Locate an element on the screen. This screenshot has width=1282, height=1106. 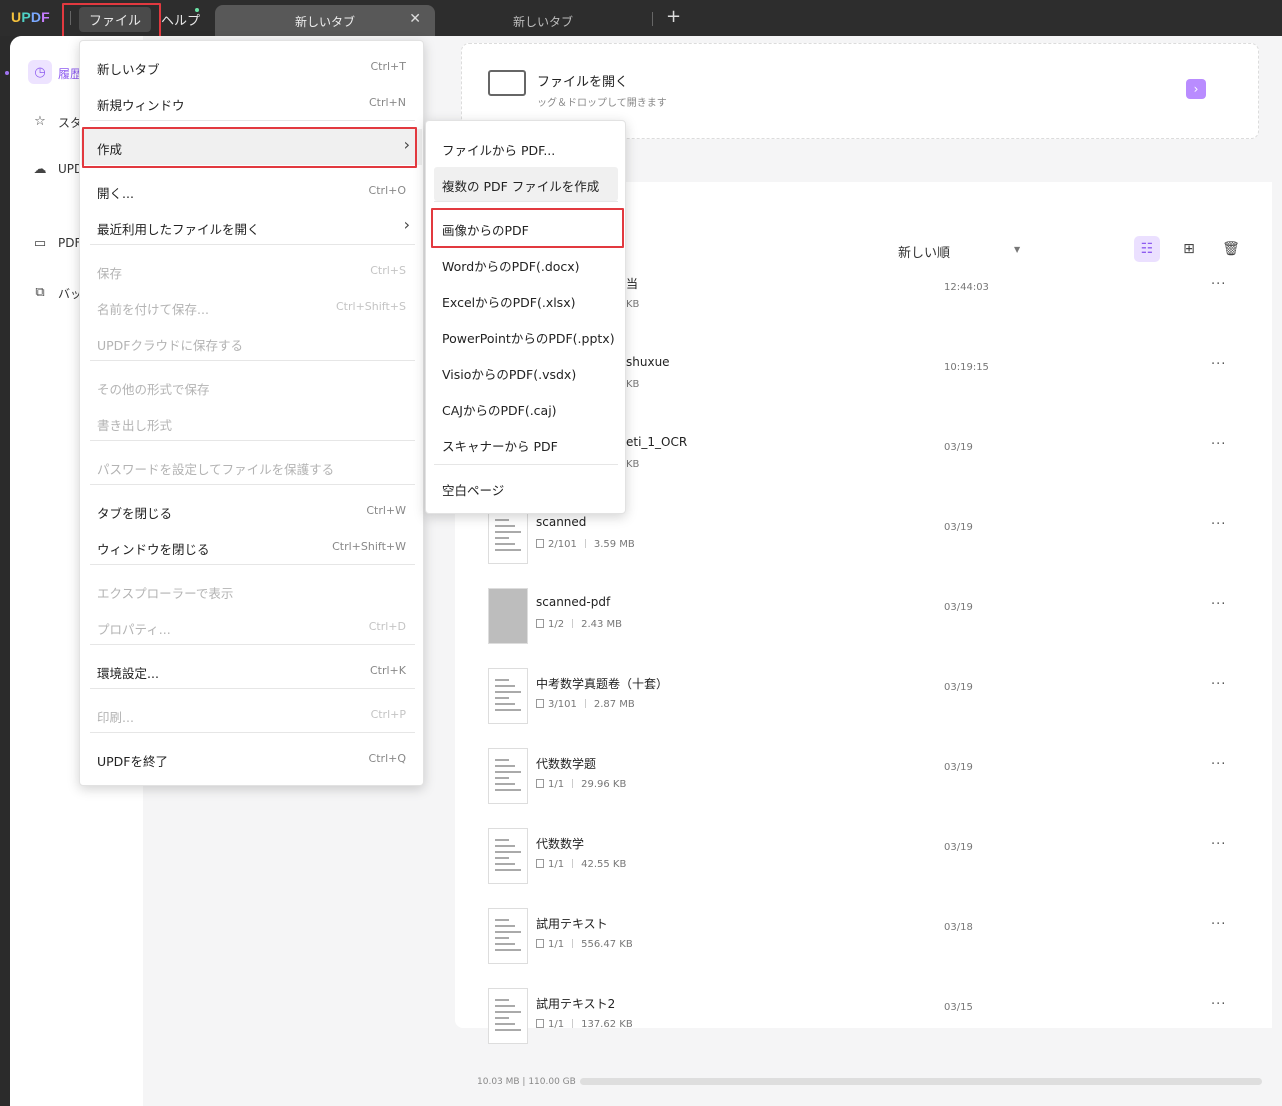
file-size: 137.62 KB is located at coordinates (607, 1024).